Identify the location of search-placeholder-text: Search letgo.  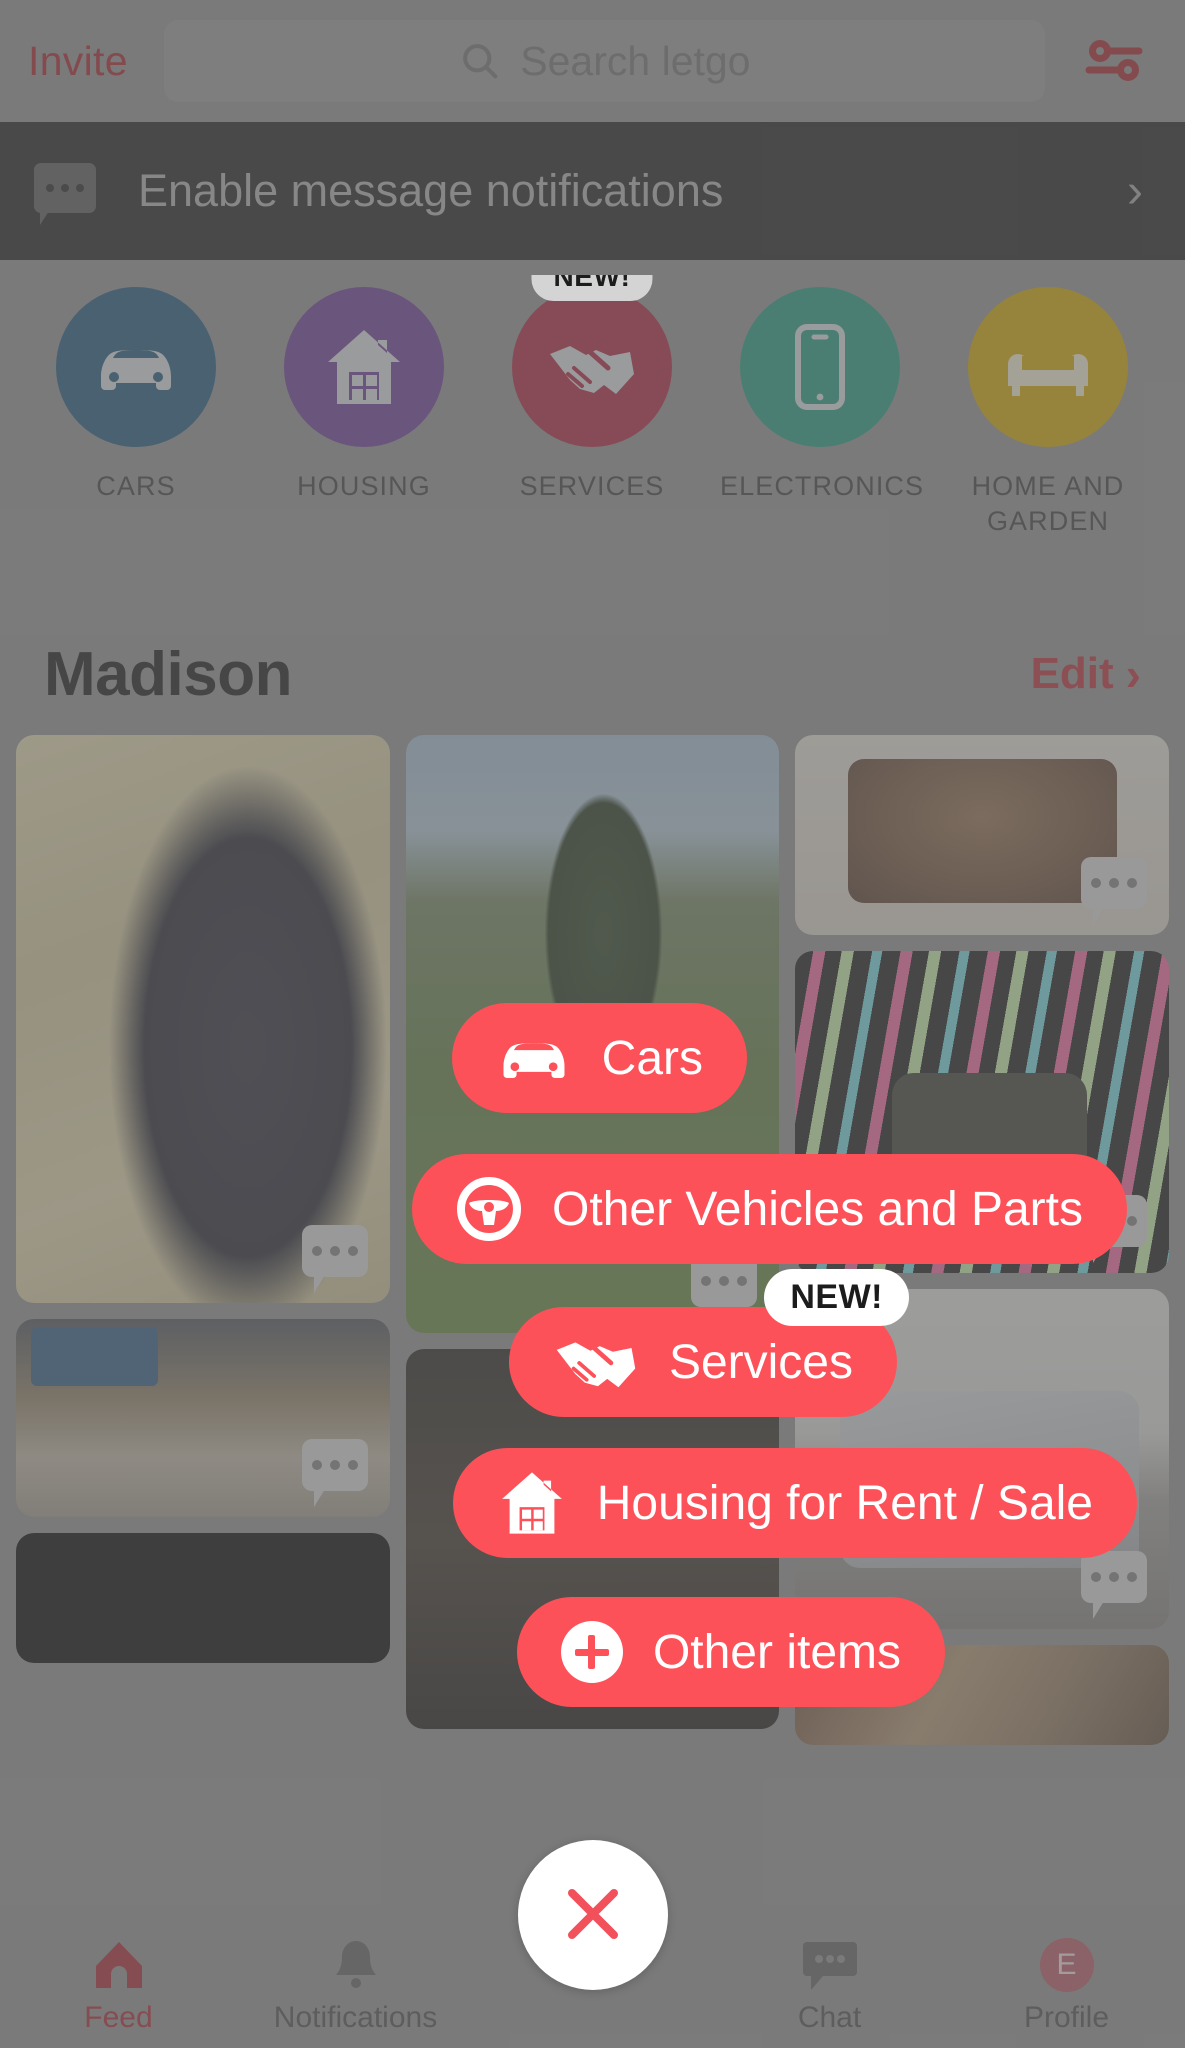
(635, 60).